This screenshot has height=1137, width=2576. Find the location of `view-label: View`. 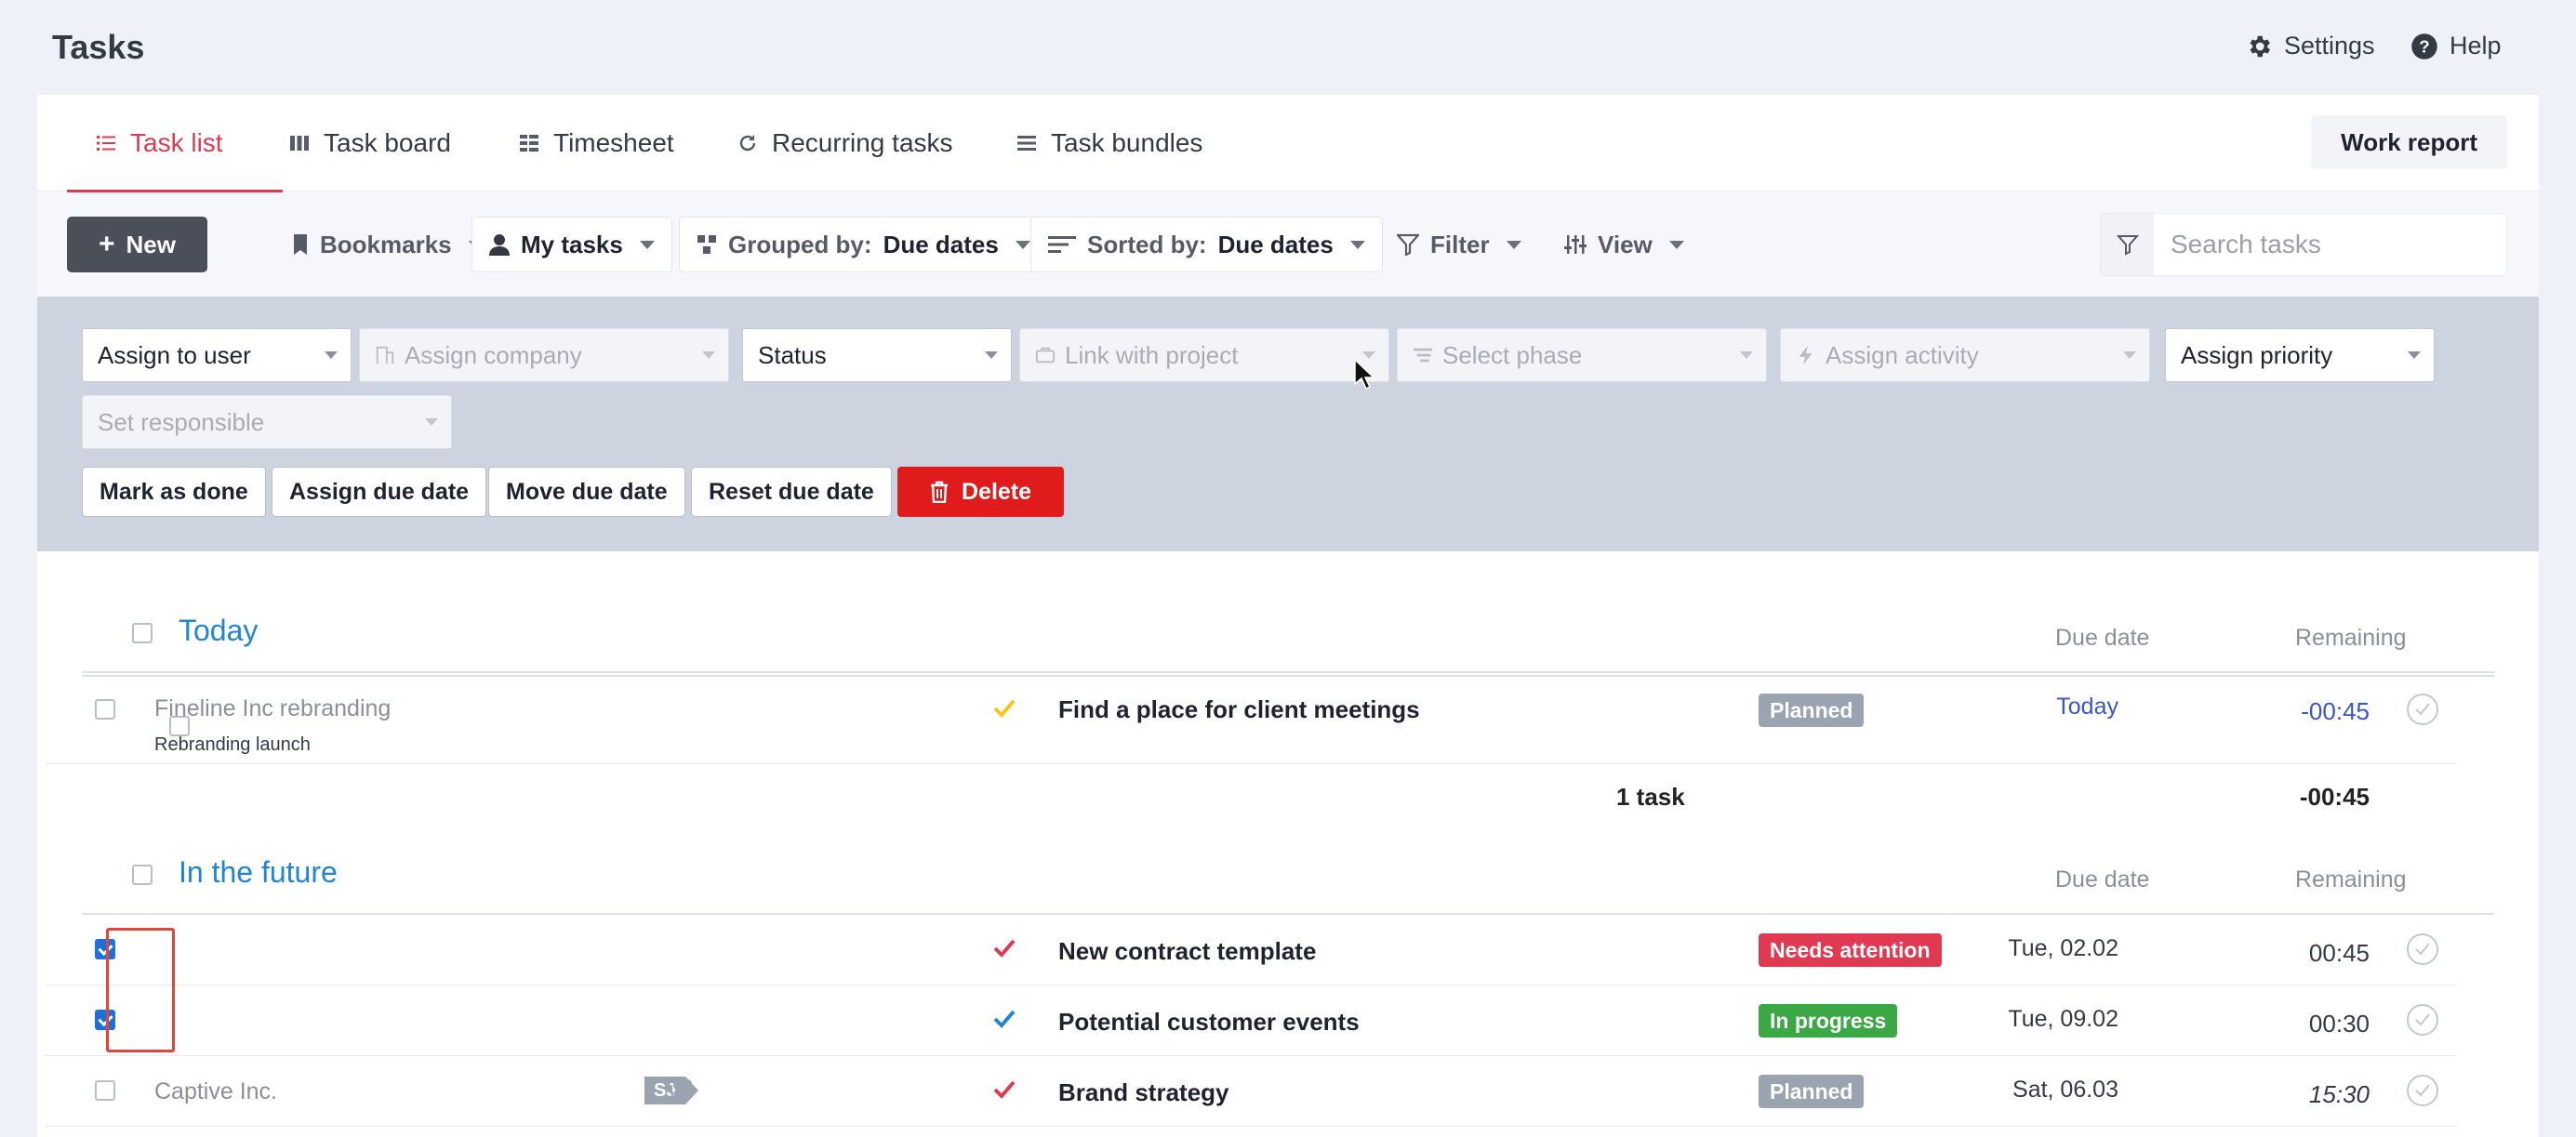

view-label: View is located at coordinates (1625, 244).